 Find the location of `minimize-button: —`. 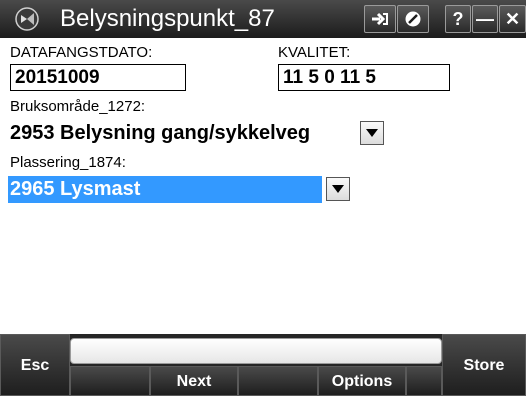

minimize-button: — is located at coordinates (485, 19).